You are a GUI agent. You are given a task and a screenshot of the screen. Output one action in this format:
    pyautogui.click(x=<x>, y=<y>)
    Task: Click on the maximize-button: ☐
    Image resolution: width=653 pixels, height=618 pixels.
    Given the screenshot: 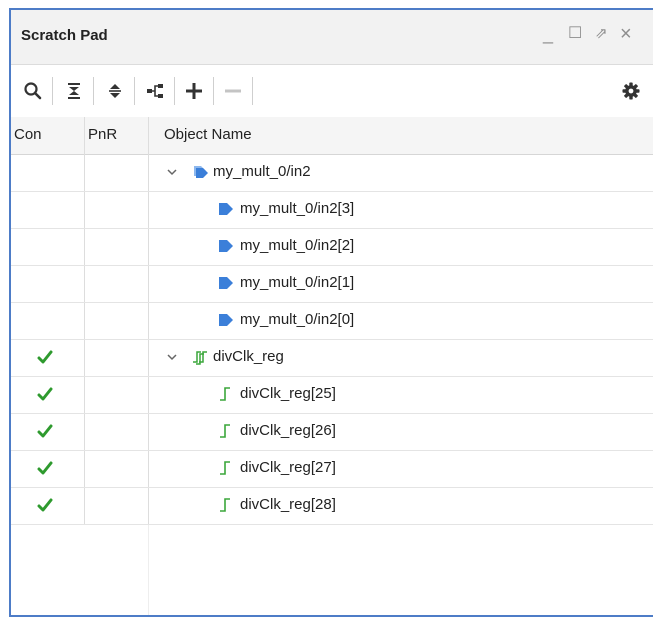 What is the action you would take?
    pyautogui.click(x=575, y=34)
    